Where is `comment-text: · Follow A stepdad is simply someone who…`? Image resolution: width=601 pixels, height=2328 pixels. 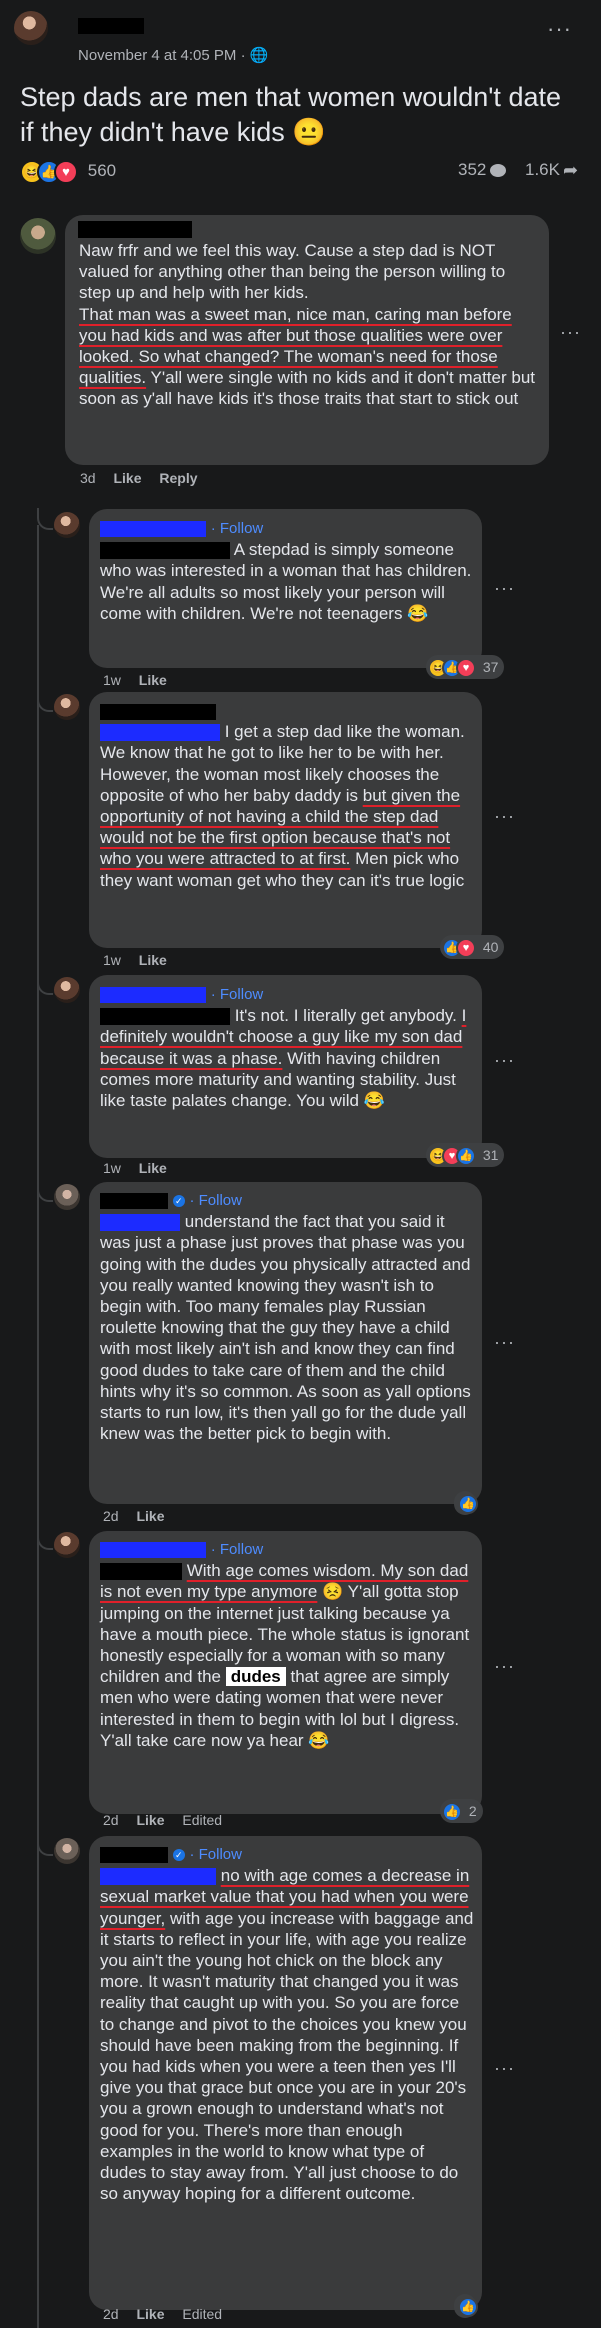
comment-text: · Follow A stepdad is simply someone who… is located at coordinates (286, 571).